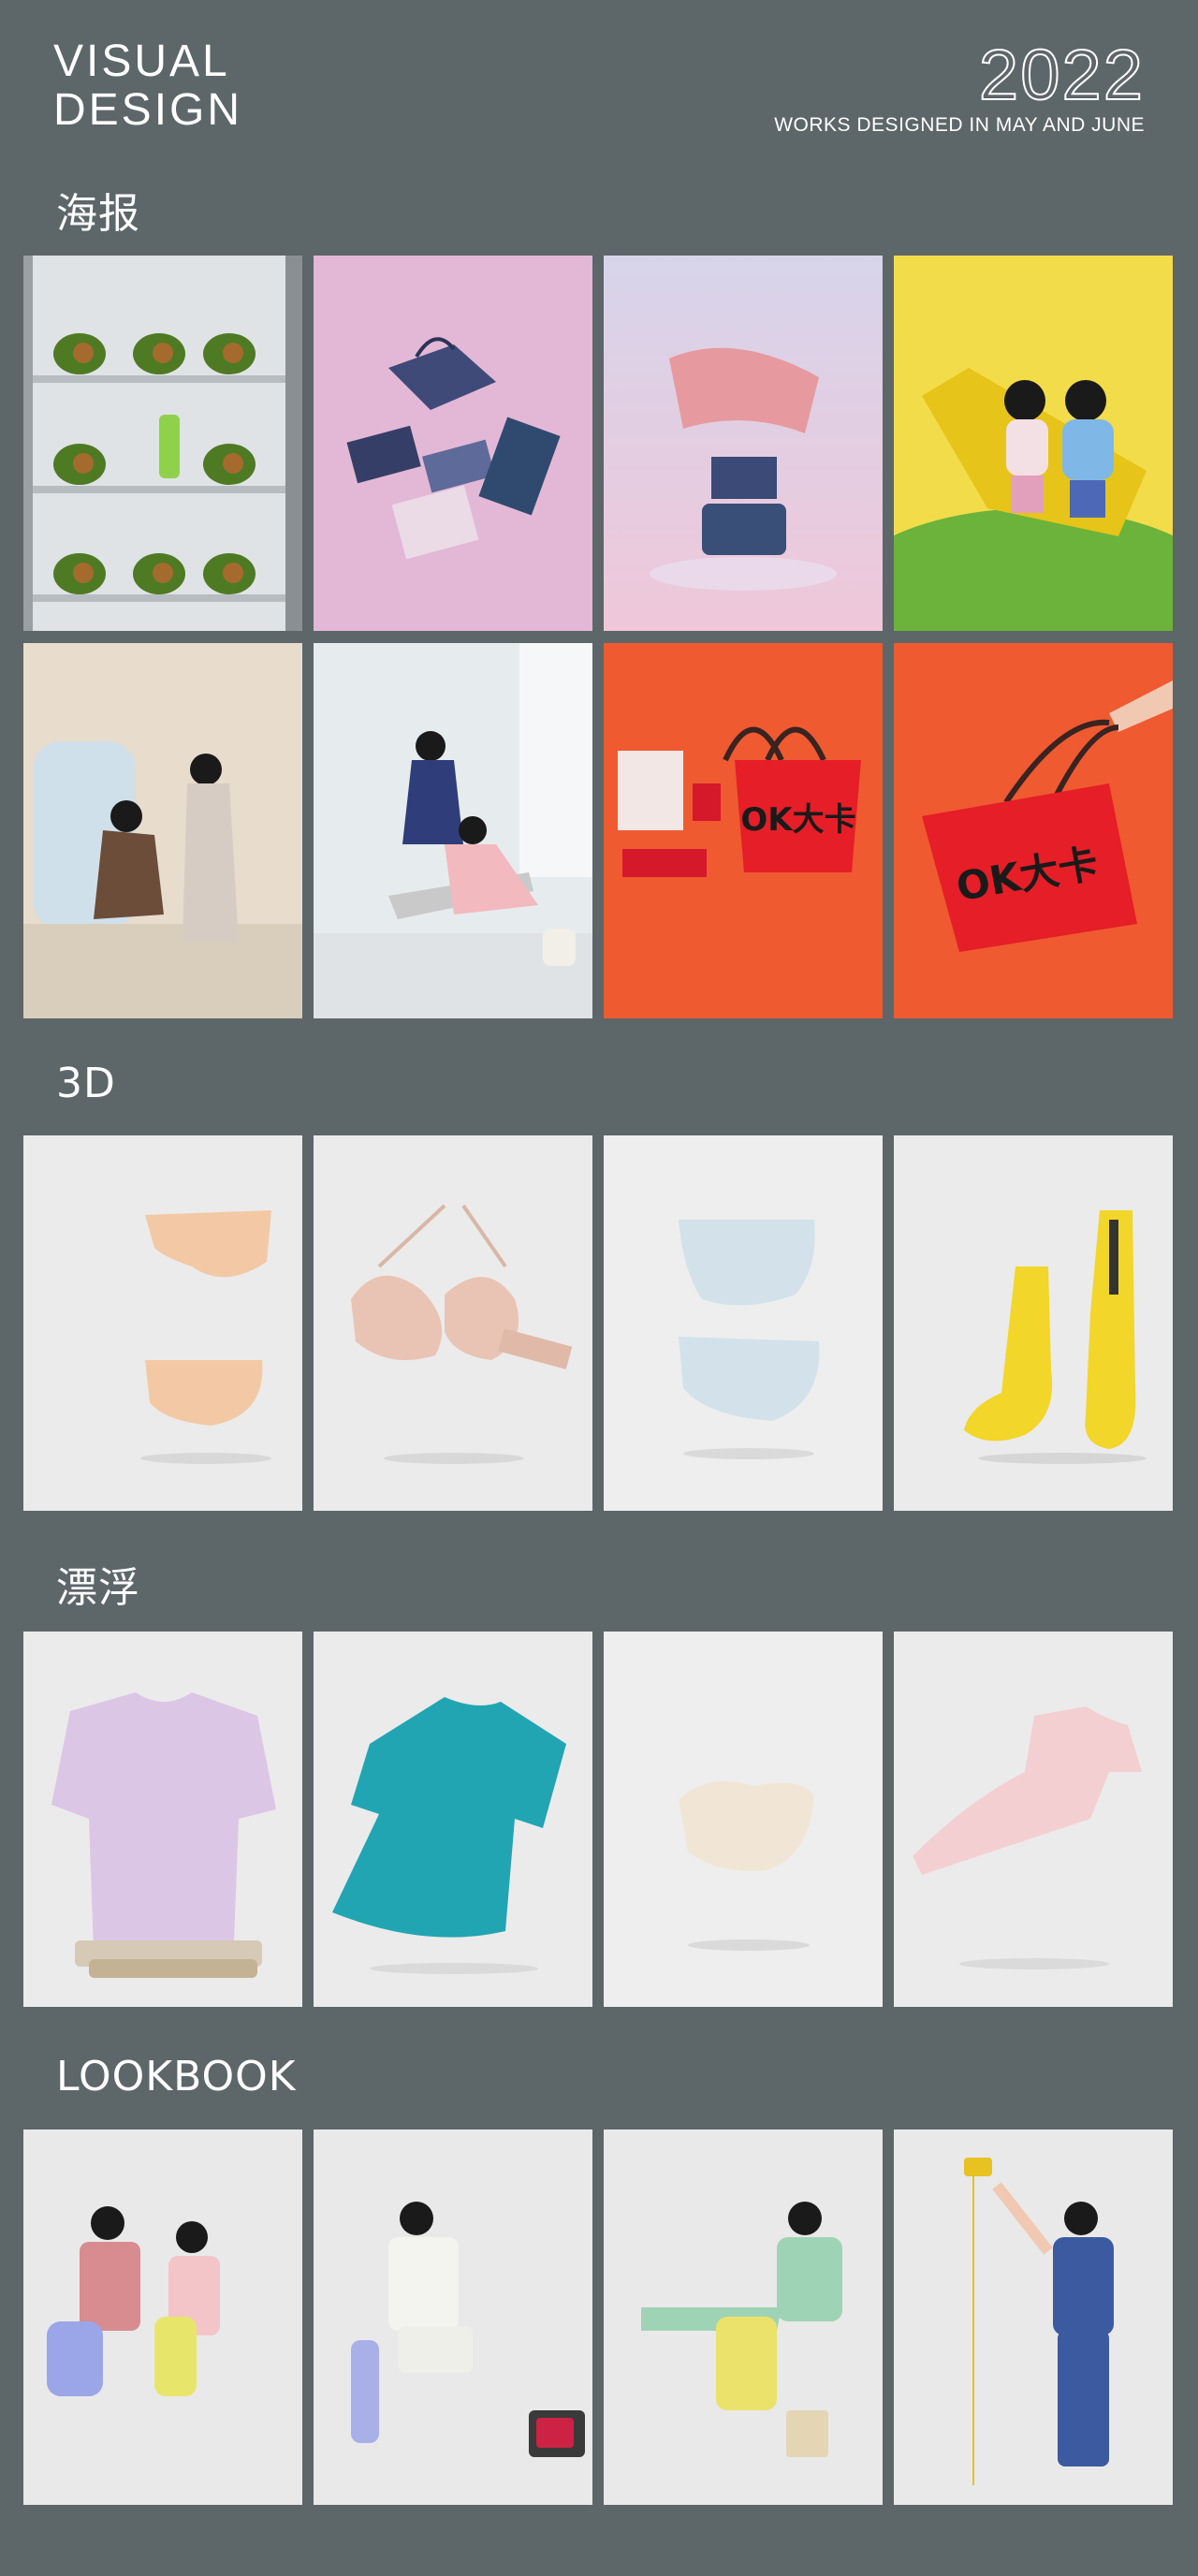 The image size is (1198, 2576). Describe the element at coordinates (959, 125) in the screenshot. I see `subtitle-label: WORKS DESIGNED IN MAY AND JUNE` at that location.